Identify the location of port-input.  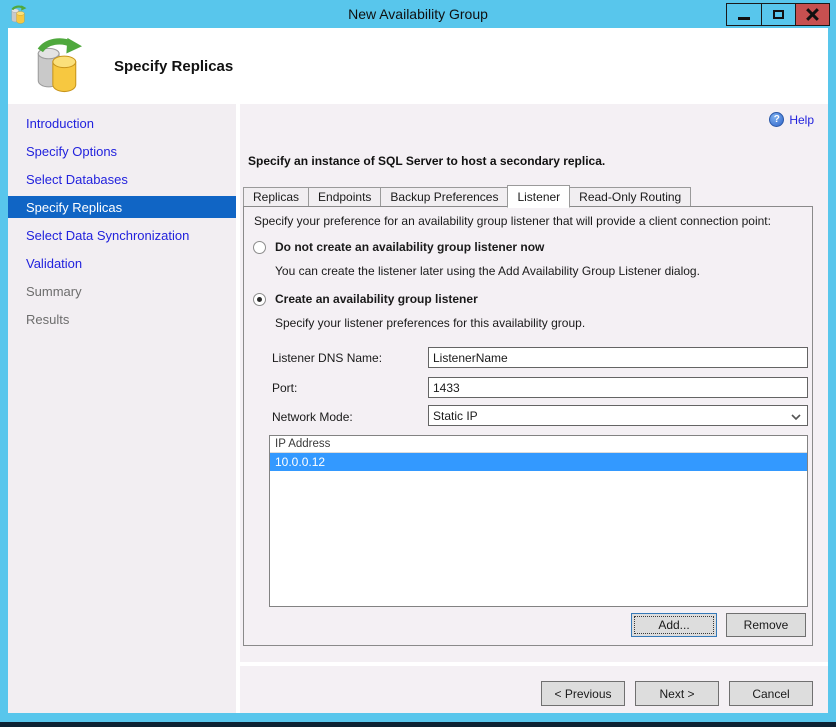
(618, 387).